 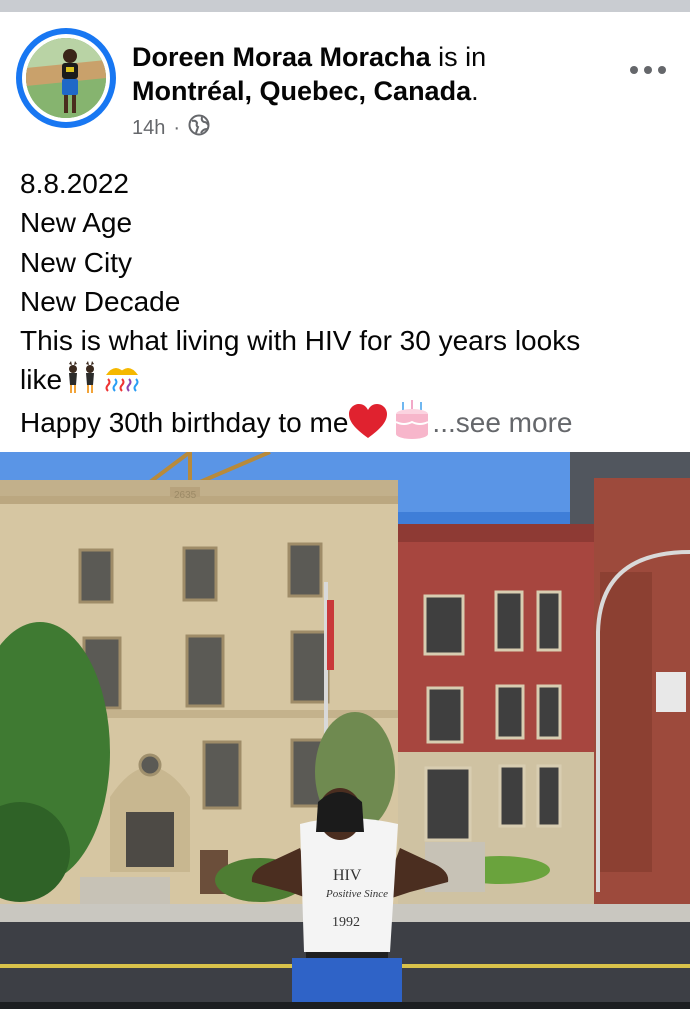 What do you see at coordinates (66, 78) in the screenshot?
I see `avatar` at bounding box center [66, 78].